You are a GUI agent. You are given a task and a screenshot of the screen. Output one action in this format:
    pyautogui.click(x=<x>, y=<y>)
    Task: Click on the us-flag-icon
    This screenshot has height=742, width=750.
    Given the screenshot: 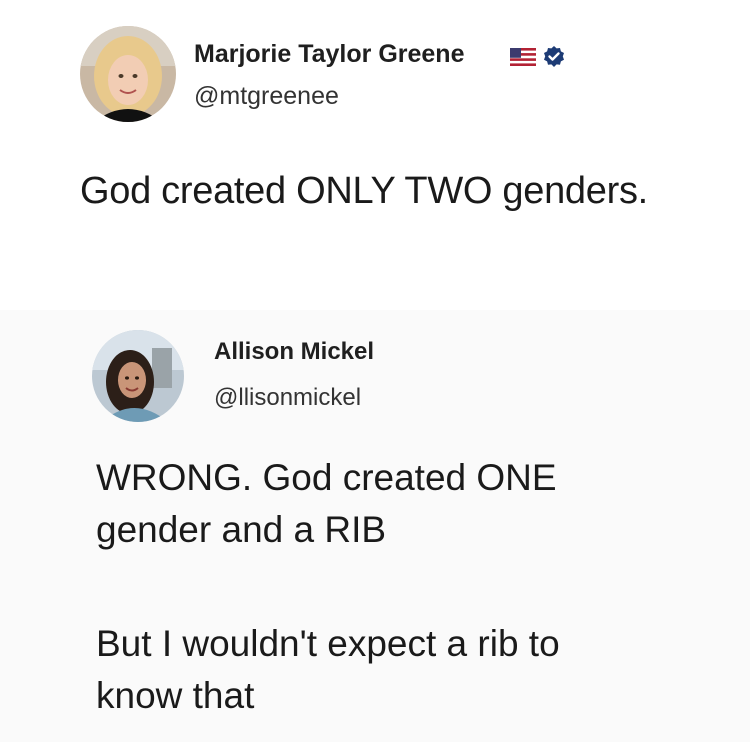 What is the action you would take?
    pyautogui.click(x=523, y=59)
    